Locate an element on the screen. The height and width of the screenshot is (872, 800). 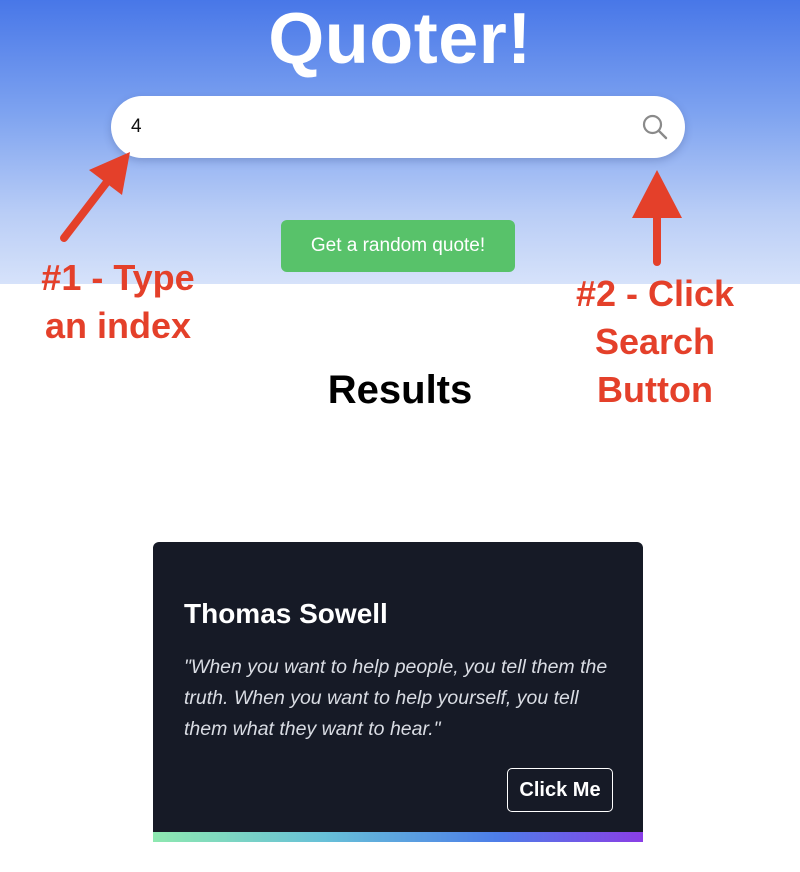
arrow-to-search-button-icon is located at coordinates (657, 218).